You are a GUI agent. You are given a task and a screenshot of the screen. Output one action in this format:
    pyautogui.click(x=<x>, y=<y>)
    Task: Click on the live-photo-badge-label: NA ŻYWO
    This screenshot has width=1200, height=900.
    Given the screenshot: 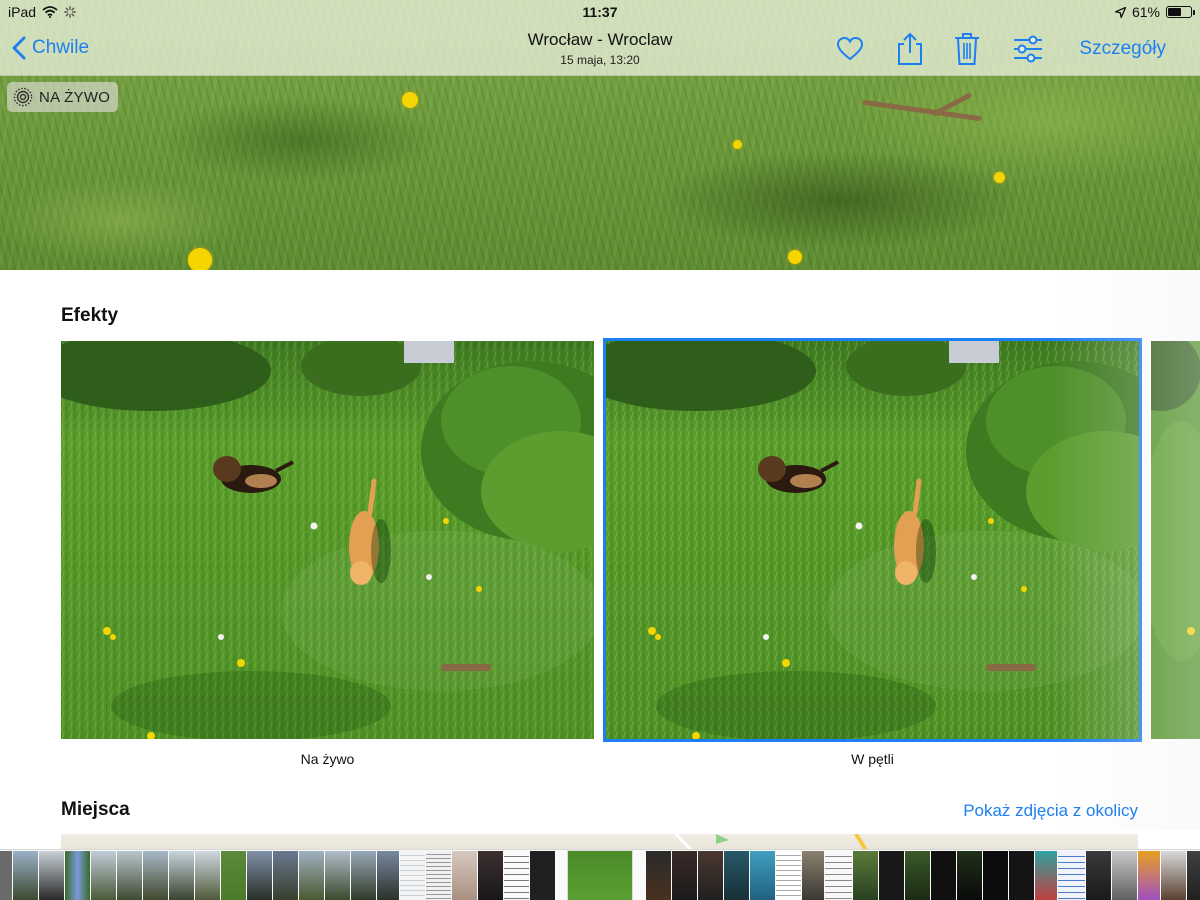 What is the action you would take?
    pyautogui.click(x=75, y=97)
    